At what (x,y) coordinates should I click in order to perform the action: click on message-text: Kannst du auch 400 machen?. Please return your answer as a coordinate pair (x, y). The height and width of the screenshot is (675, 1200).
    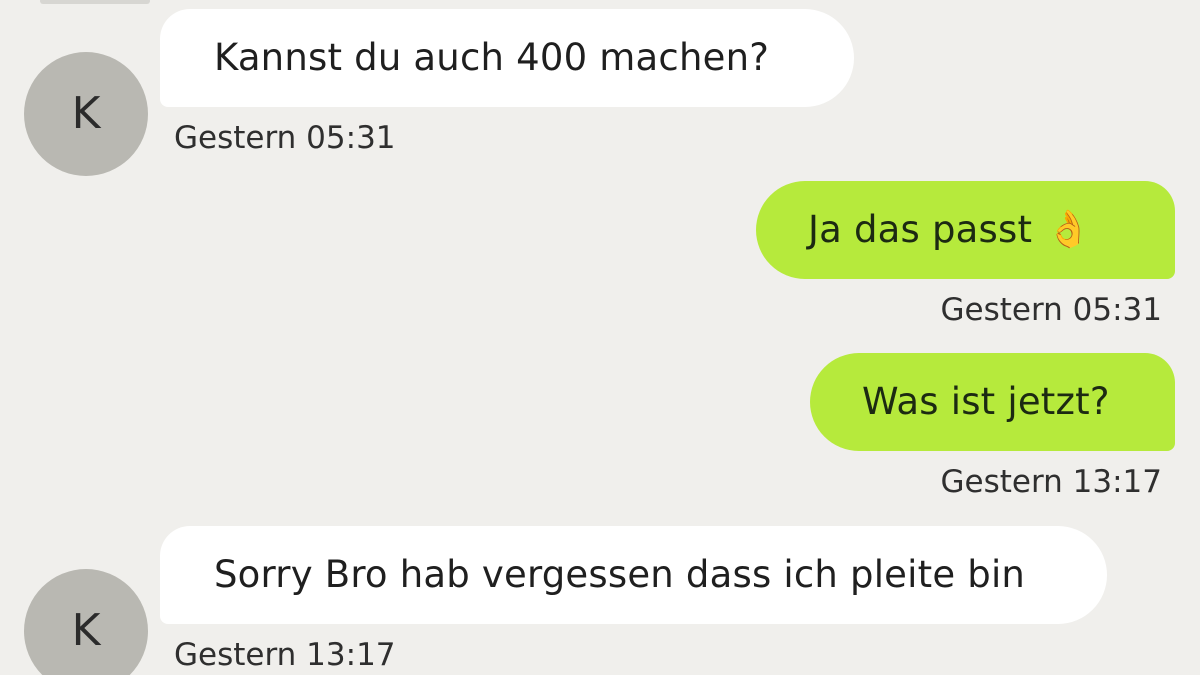
    Looking at the image, I should click on (492, 57).